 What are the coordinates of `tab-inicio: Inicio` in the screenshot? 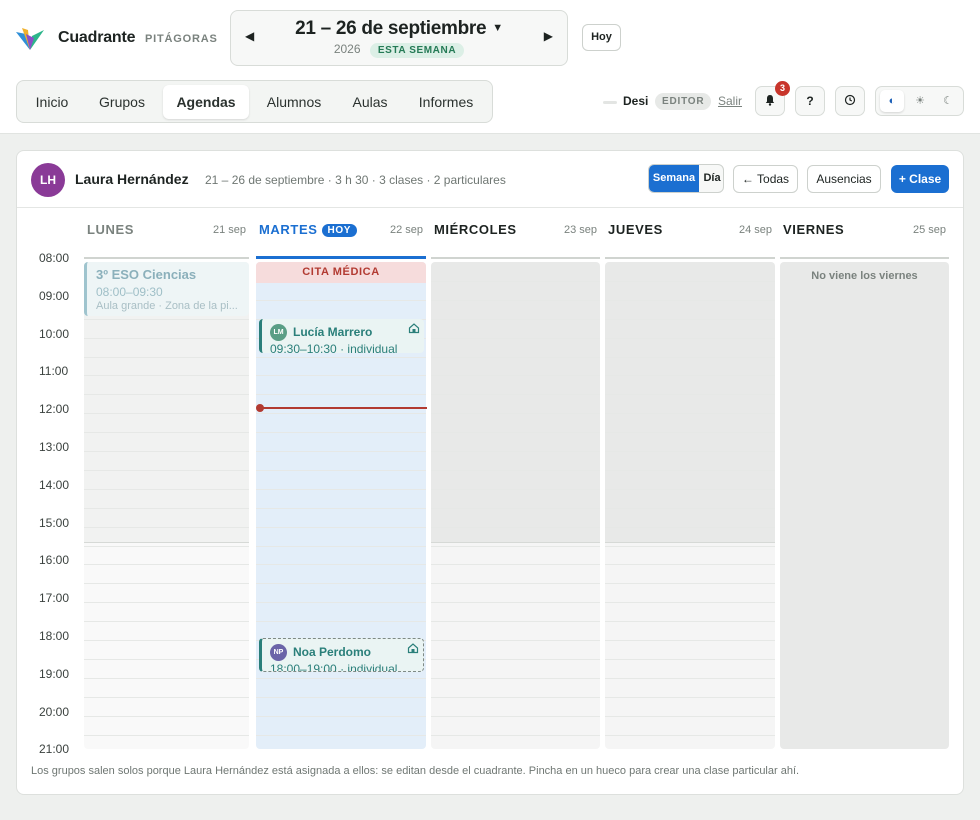 It's located at (52, 102).